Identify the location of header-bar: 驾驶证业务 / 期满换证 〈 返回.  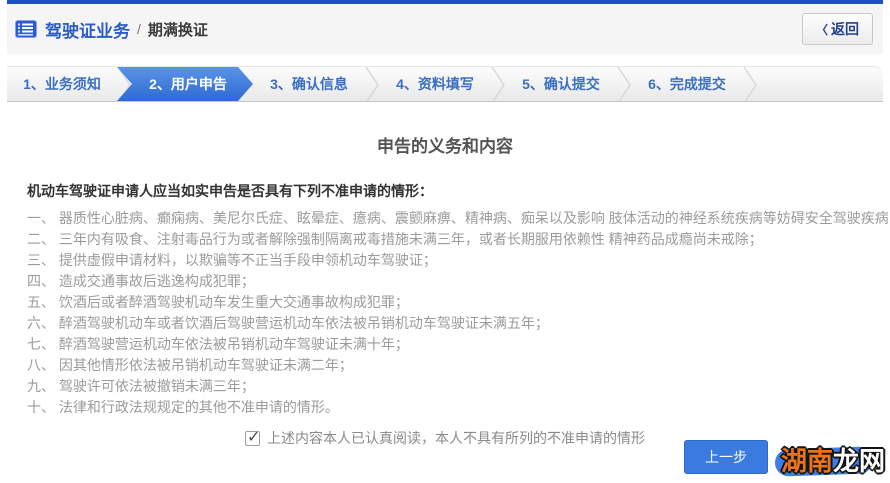
(445, 27).